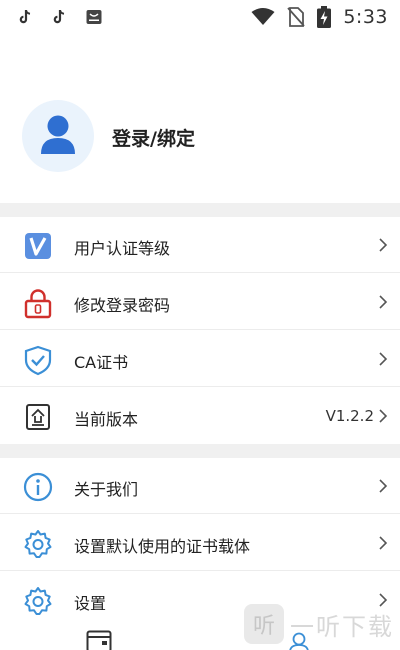 Image resolution: width=400 pixels, height=650 pixels. I want to click on menu-item-default-cert-carrier: 设置默认使用的证书载体, so click(200, 543).